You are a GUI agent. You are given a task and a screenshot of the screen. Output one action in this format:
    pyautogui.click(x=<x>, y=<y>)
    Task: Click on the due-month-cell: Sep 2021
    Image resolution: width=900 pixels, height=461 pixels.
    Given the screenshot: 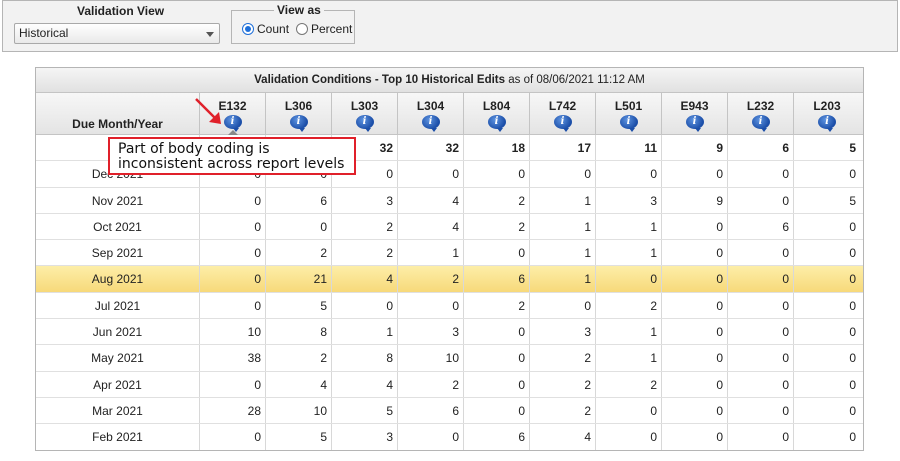 What is the action you would take?
    pyautogui.click(x=118, y=253)
    